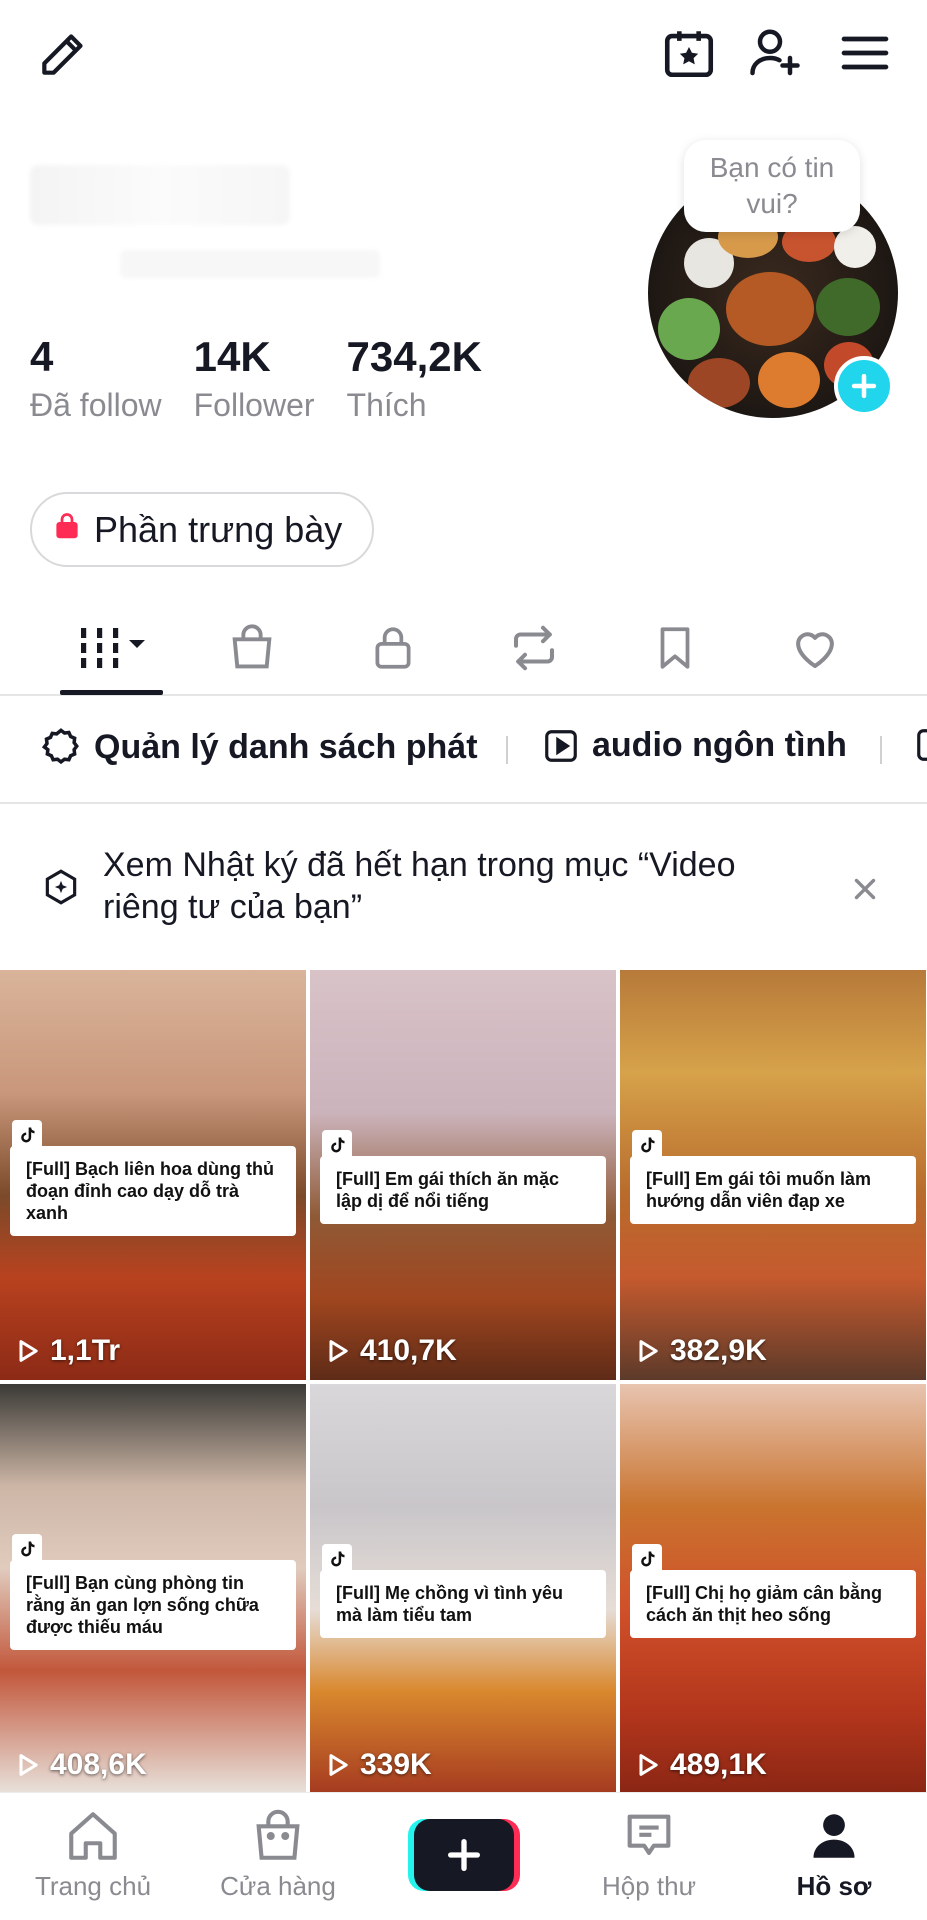 The image size is (927, 1920). What do you see at coordinates (42, 356) in the screenshot?
I see `stat-value: 4` at bounding box center [42, 356].